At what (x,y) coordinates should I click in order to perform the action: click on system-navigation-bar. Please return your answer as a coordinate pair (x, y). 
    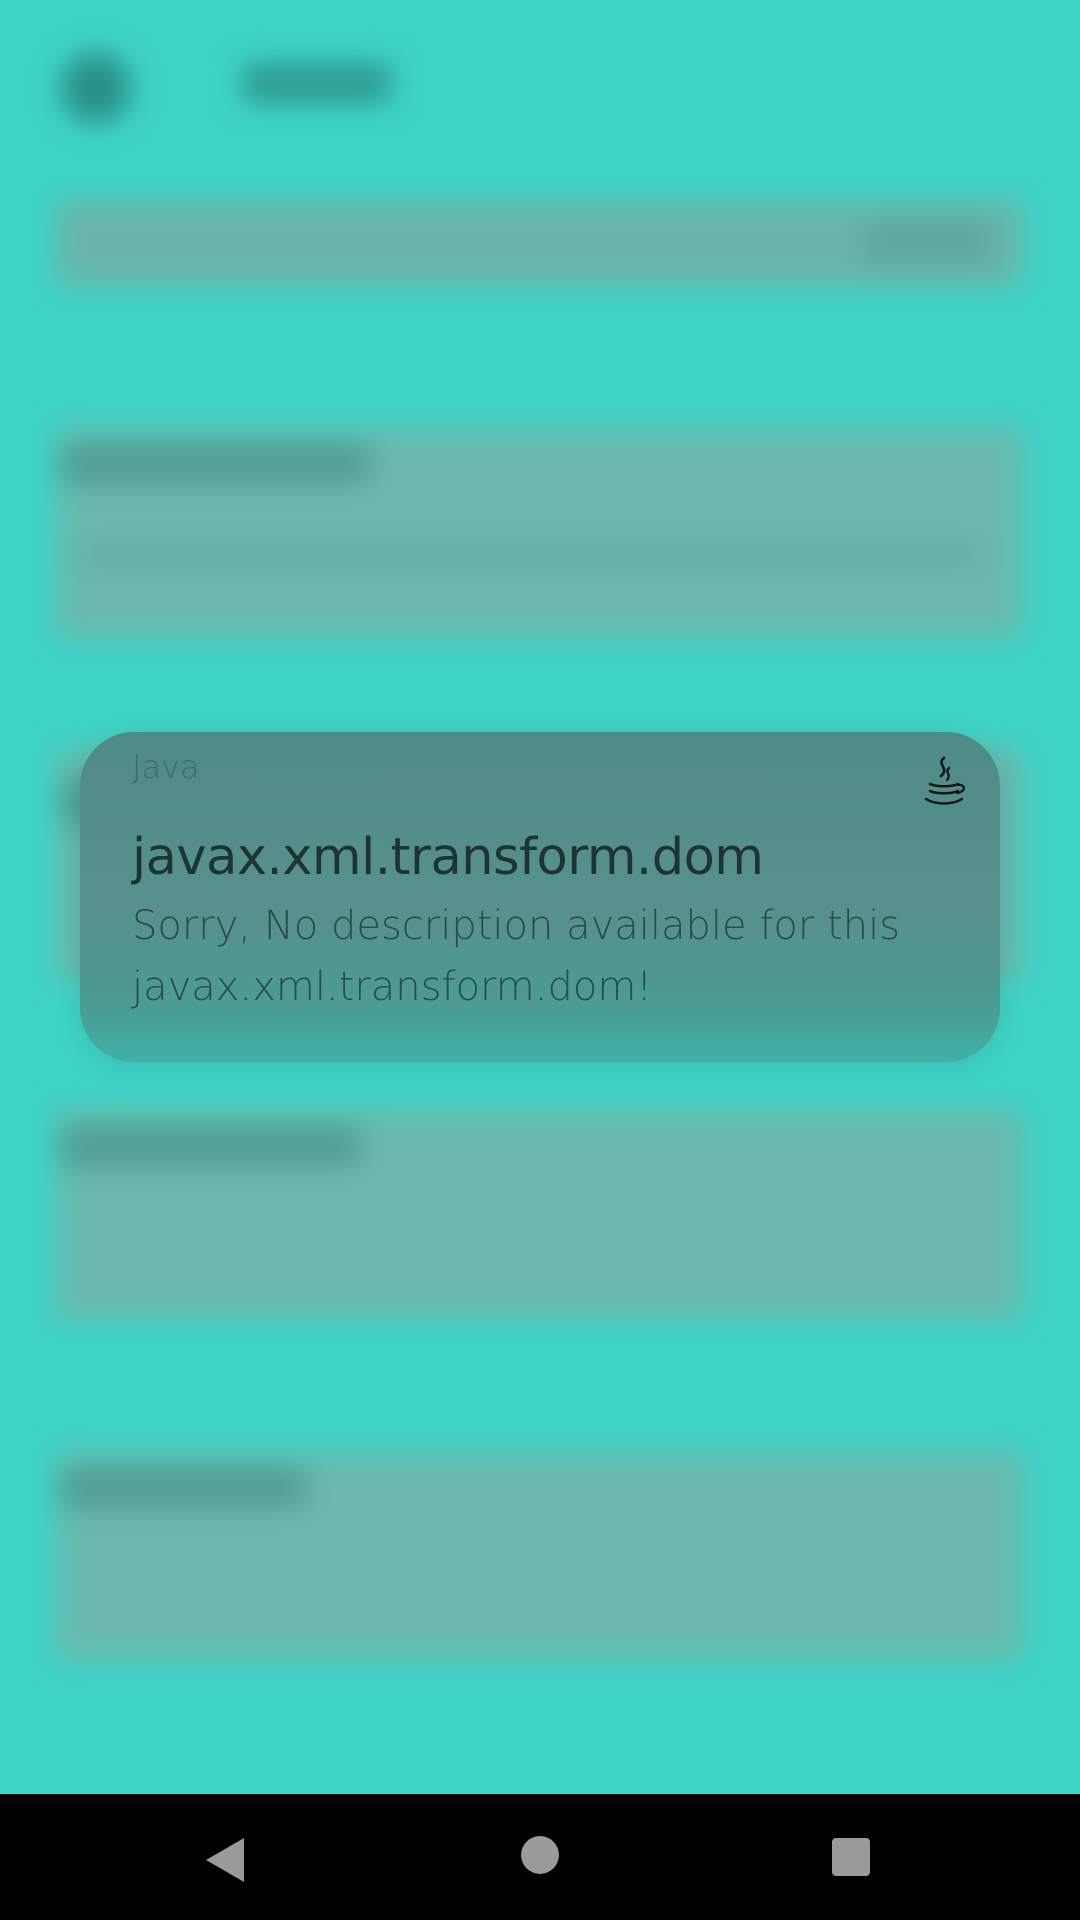
    Looking at the image, I should click on (540, 1857).